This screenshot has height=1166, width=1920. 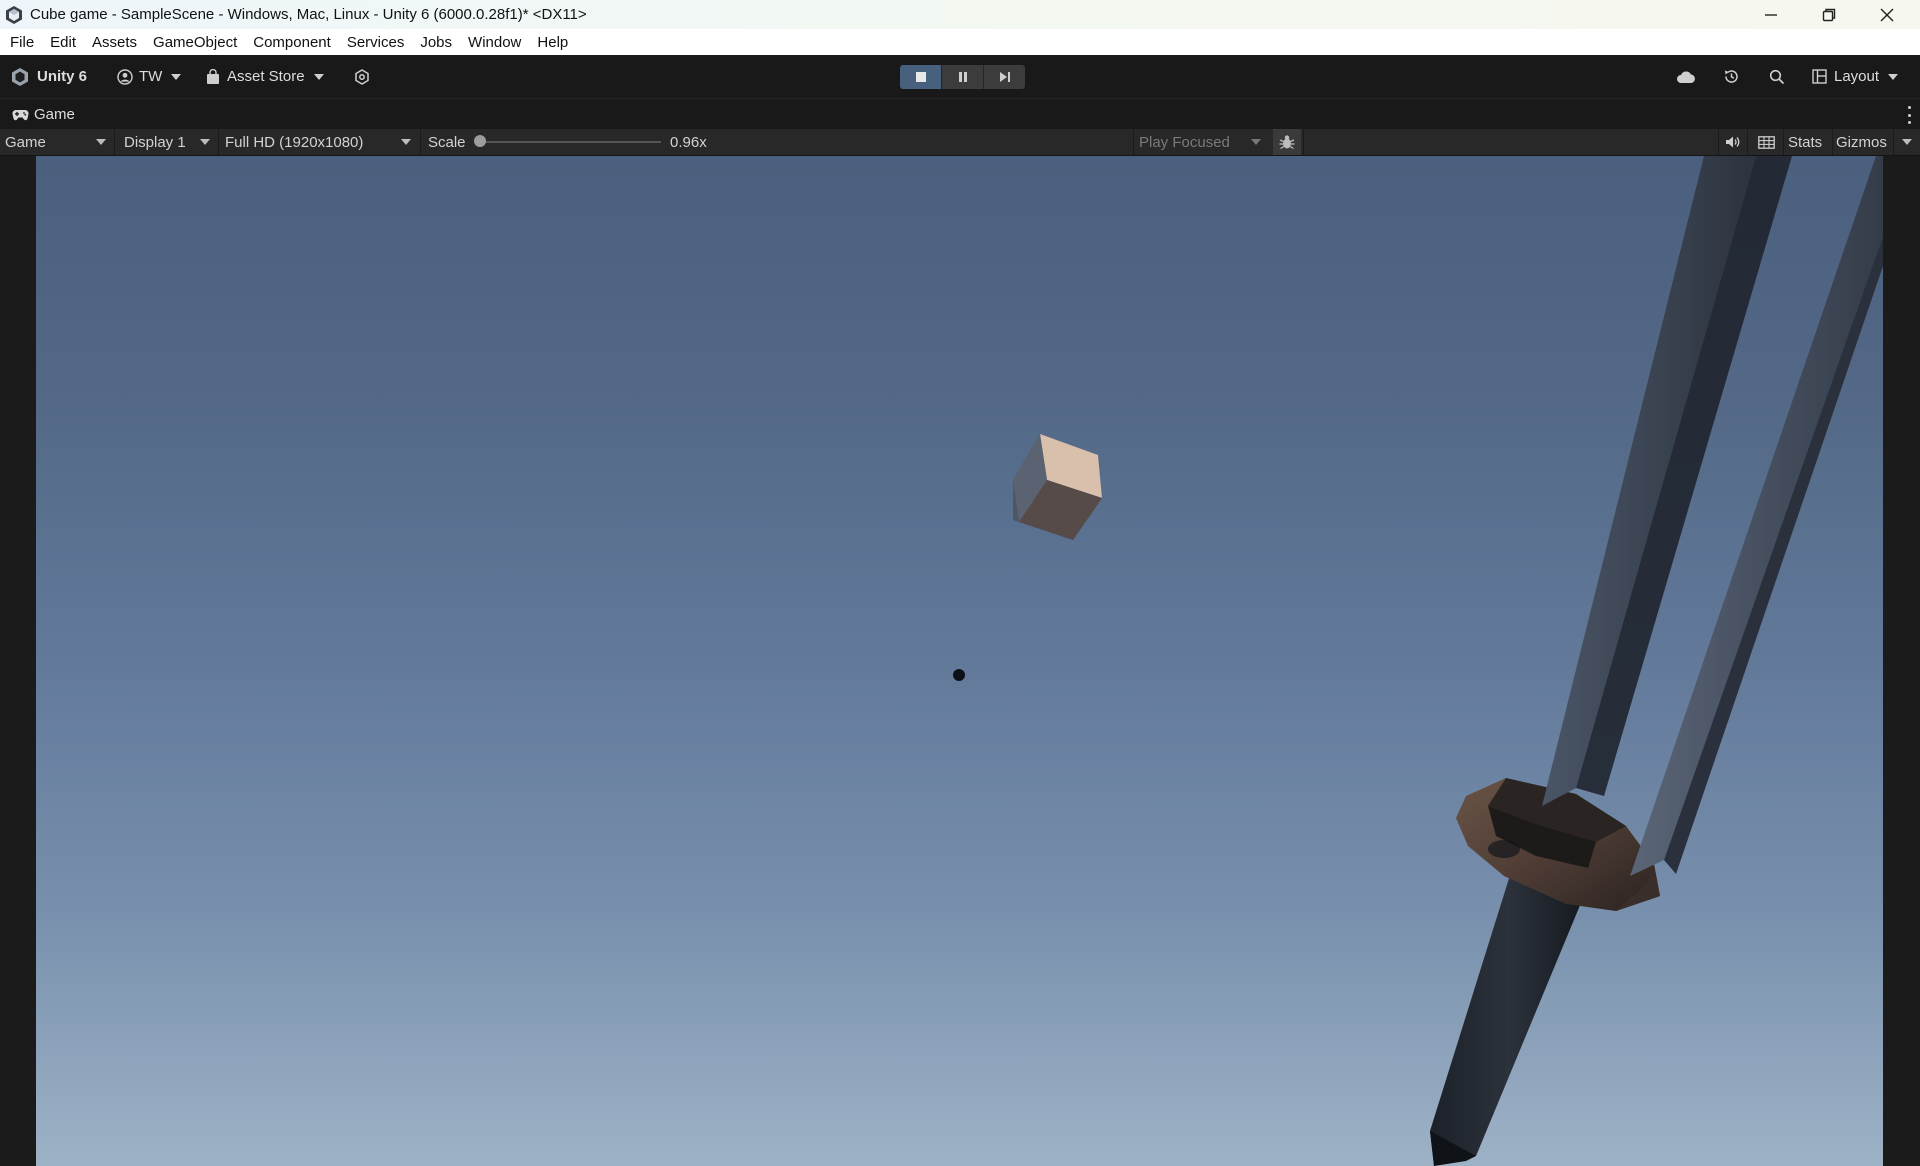 I want to click on scale-slider-handle, so click(x=480, y=141).